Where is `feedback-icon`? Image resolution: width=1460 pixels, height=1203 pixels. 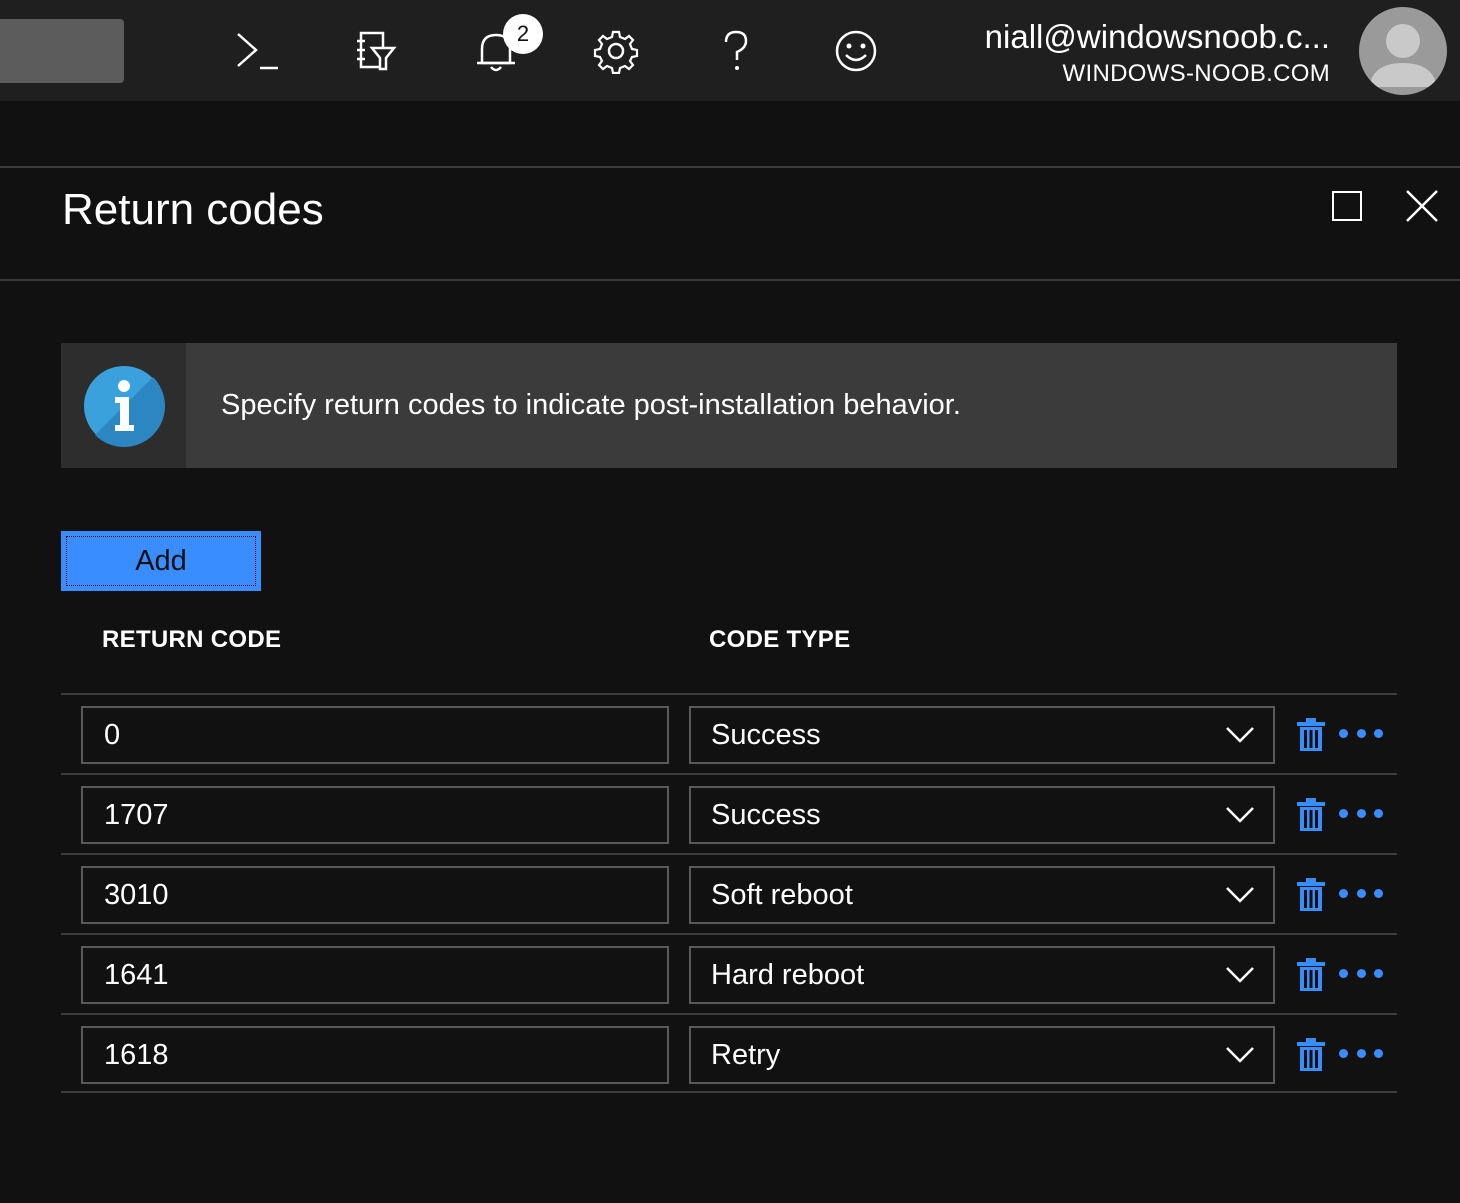 feedback-icon is located at coordinates (856, 51).